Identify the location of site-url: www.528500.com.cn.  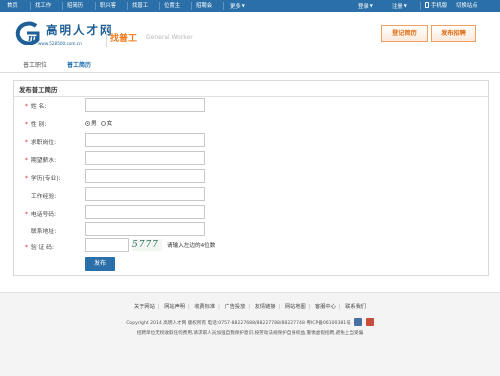
(60, 43).